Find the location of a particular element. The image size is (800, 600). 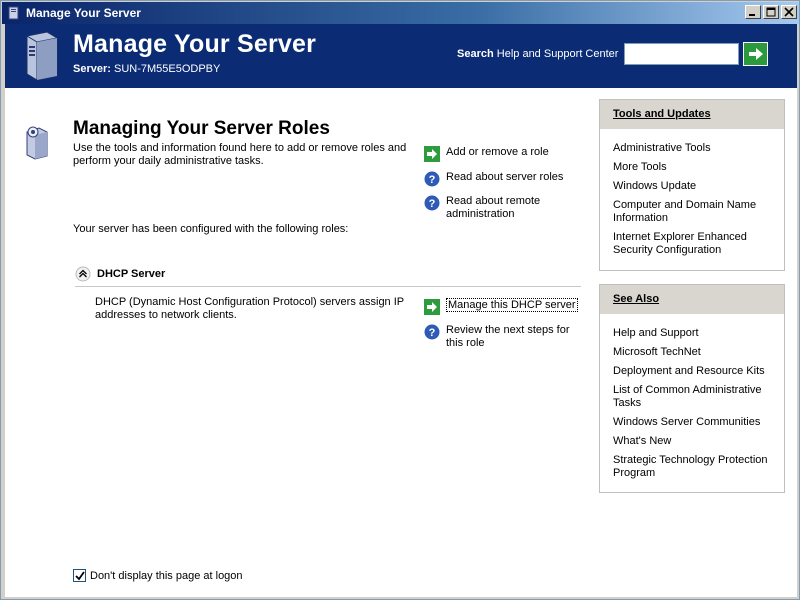

see-also-item-technet: Microsoft TechNet is located at coordinates (692, 352).